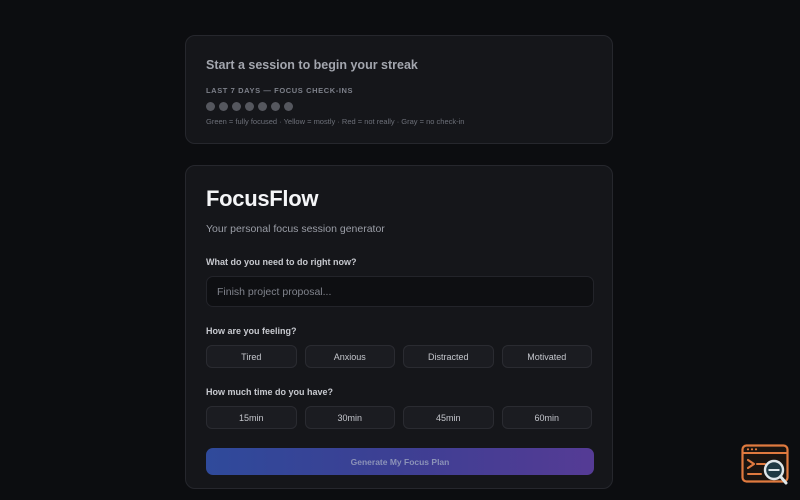 The height and width of the screenshot is (500, 800). Describe the element at coordinates (280, 90) in the screenshot. I see `streak-label: LAST 7 DAYS — FOCUS CHECK-INS` at that location.